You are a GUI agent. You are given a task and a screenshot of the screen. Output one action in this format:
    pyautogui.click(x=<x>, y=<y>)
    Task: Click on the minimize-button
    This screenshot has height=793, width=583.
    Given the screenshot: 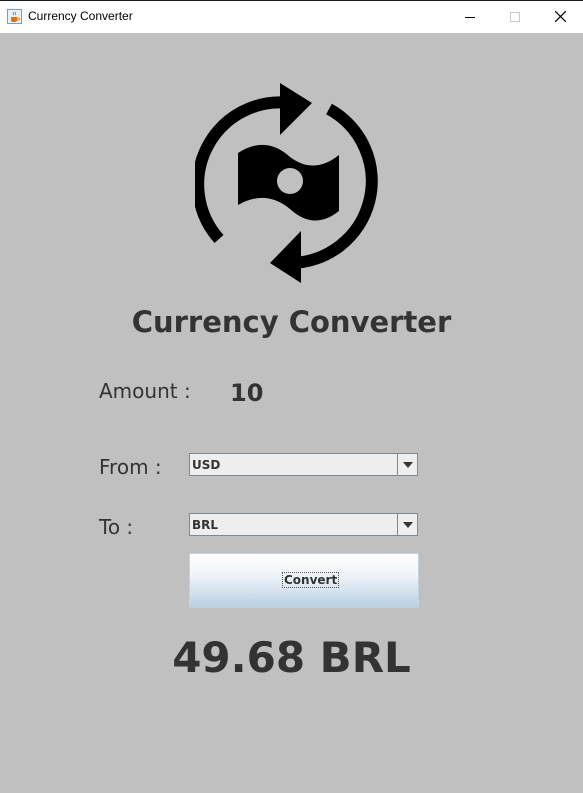 What is the action you would take?
    pyautogui.click(x=469, y=16)
    